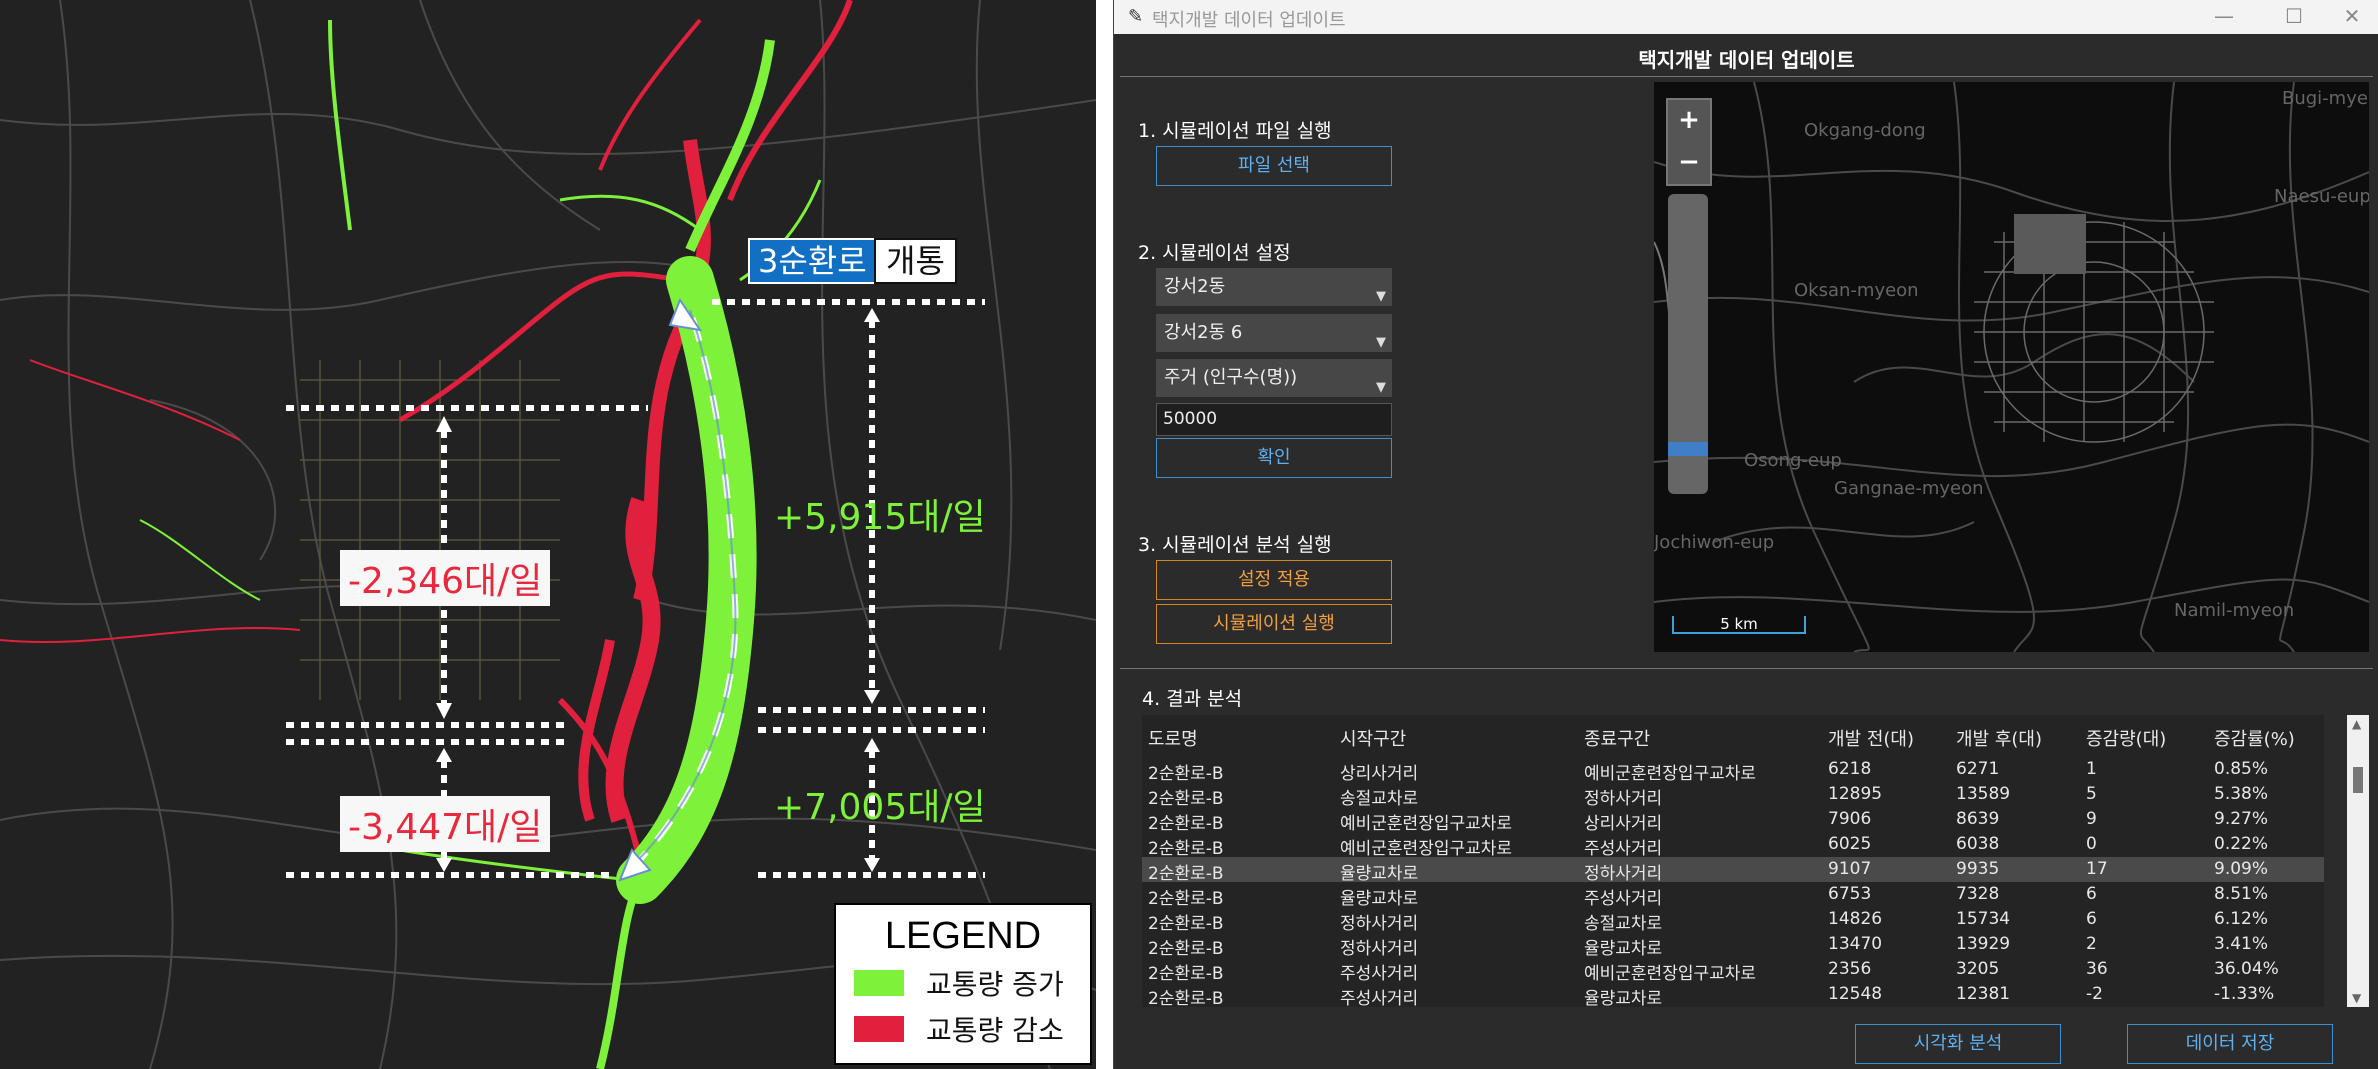  I want to click on after-cell: 12381, so click(1983, 994).